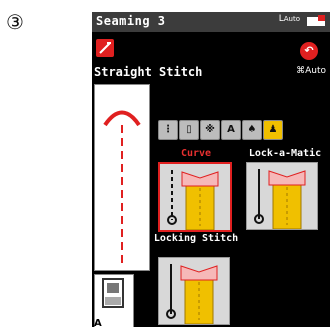  Describe the element at coordinates (113, 293) in the screenshot. I see `presser-foot-graphic` at that location.